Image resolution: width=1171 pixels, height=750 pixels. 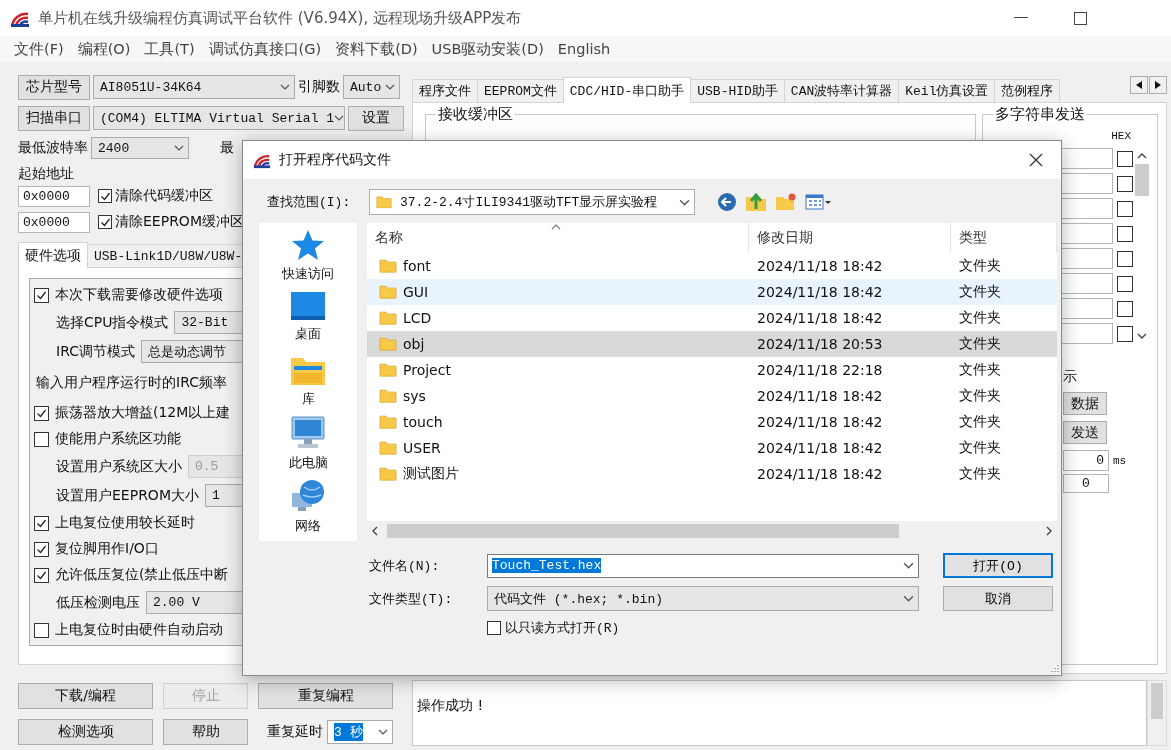 What do you see at coordinates (584, 49) in the screenshot?
I see `menu-item: English` at bounding box center [584, 49].